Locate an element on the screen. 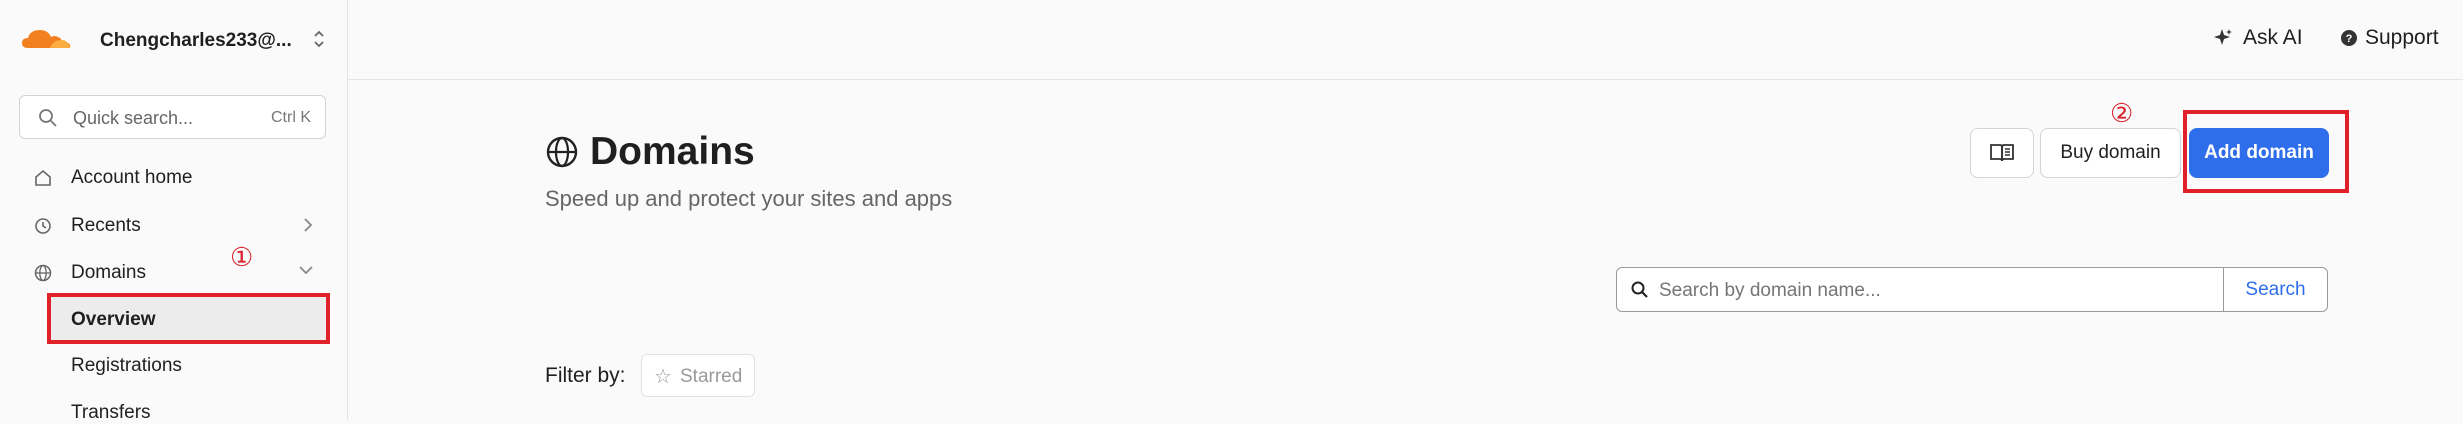 Image resolution: width=2463 pixels, height=424 pixels. buy-domain-button: Buy domain is located at coordinates (2110, 153).